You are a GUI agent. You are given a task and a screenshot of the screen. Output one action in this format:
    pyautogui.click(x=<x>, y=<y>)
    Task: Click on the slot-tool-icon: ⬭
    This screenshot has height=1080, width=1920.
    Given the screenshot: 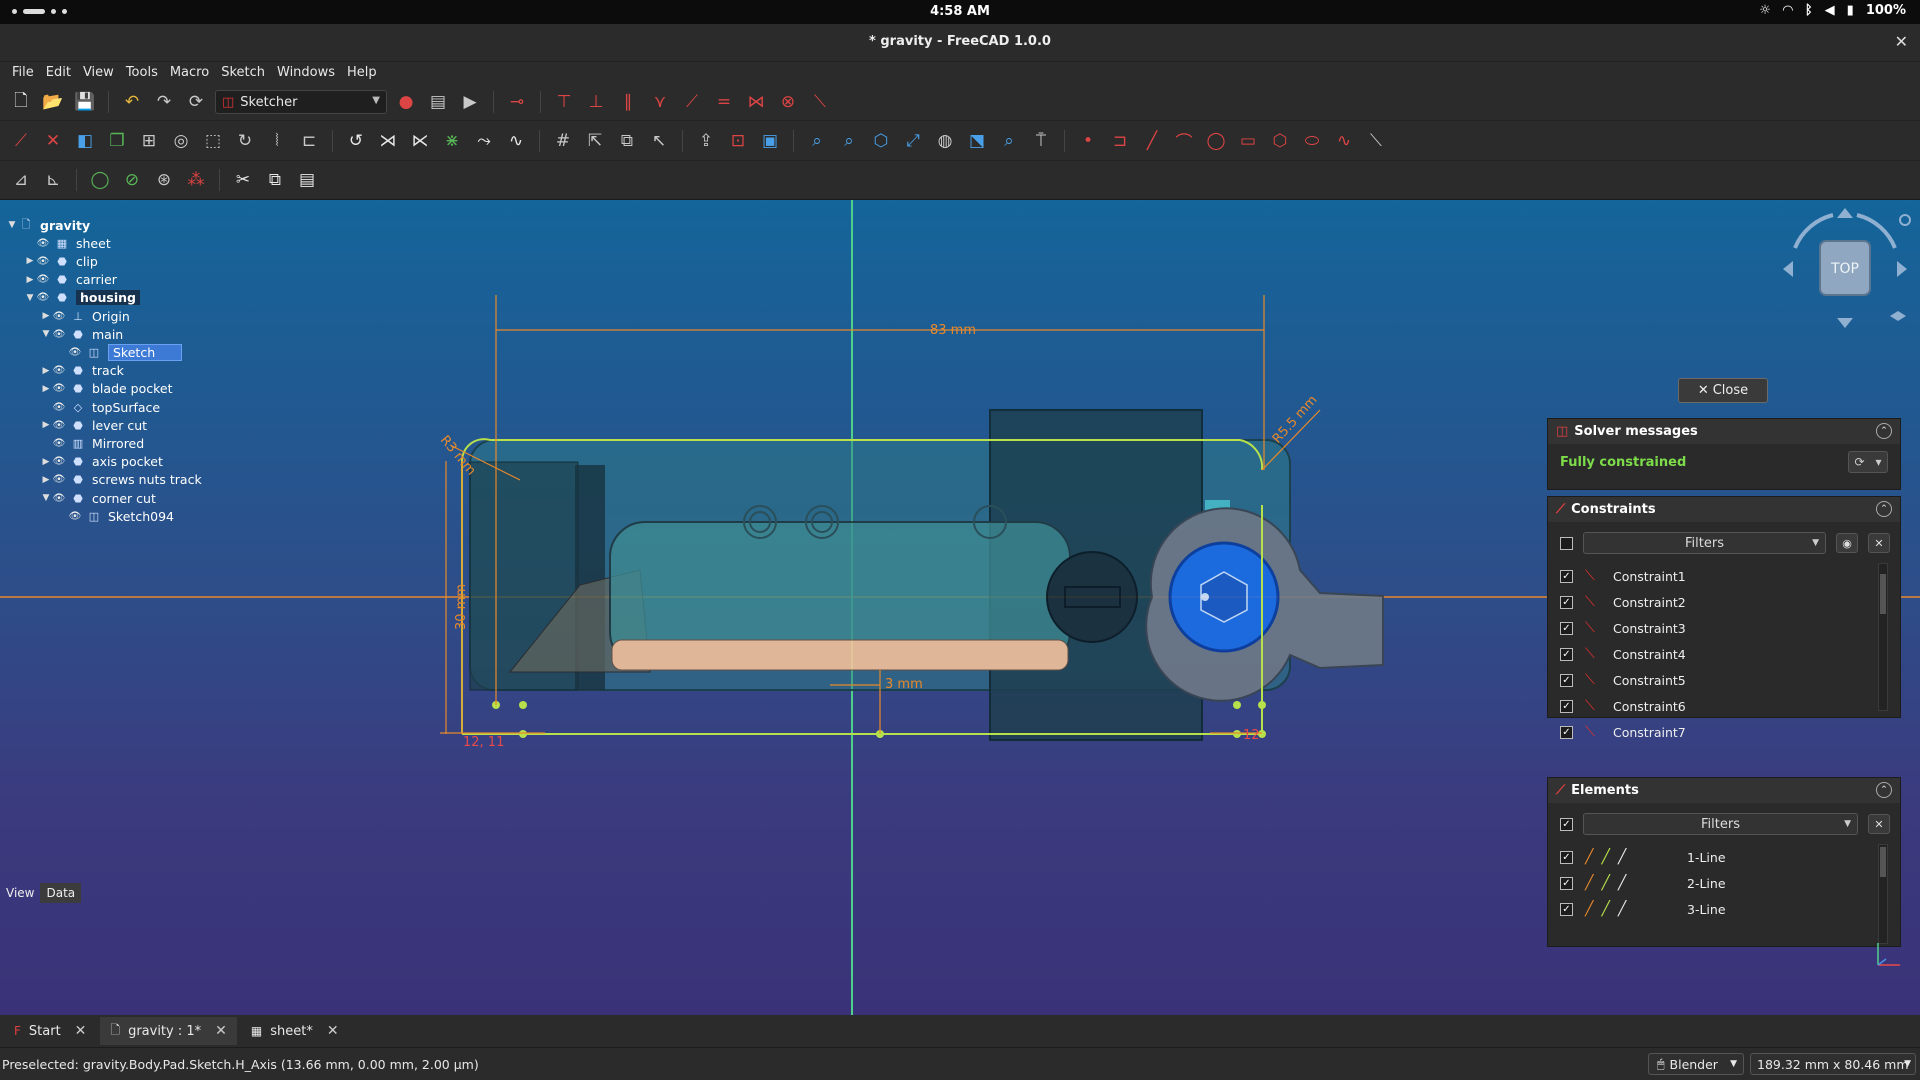 What is the action you would take?
    pyautogui.click(x=1312, y=141)
    